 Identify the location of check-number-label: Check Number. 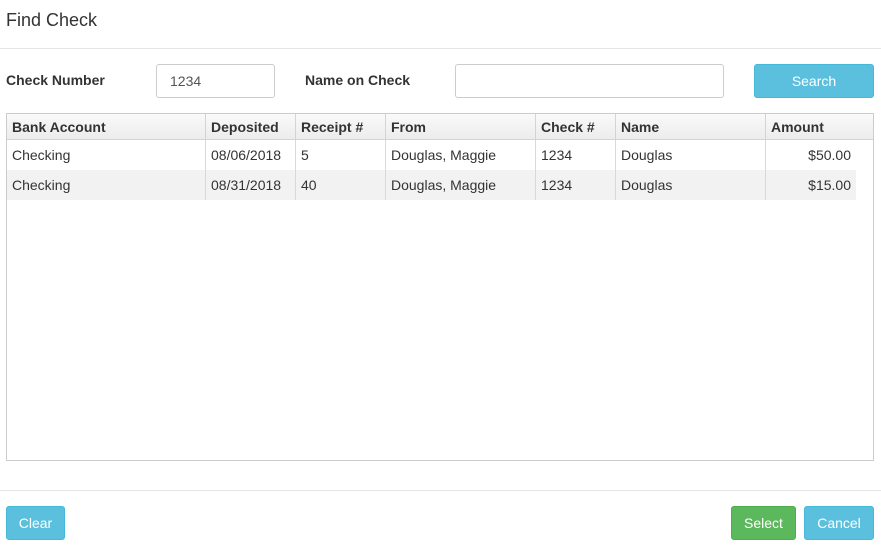
(55, 80).